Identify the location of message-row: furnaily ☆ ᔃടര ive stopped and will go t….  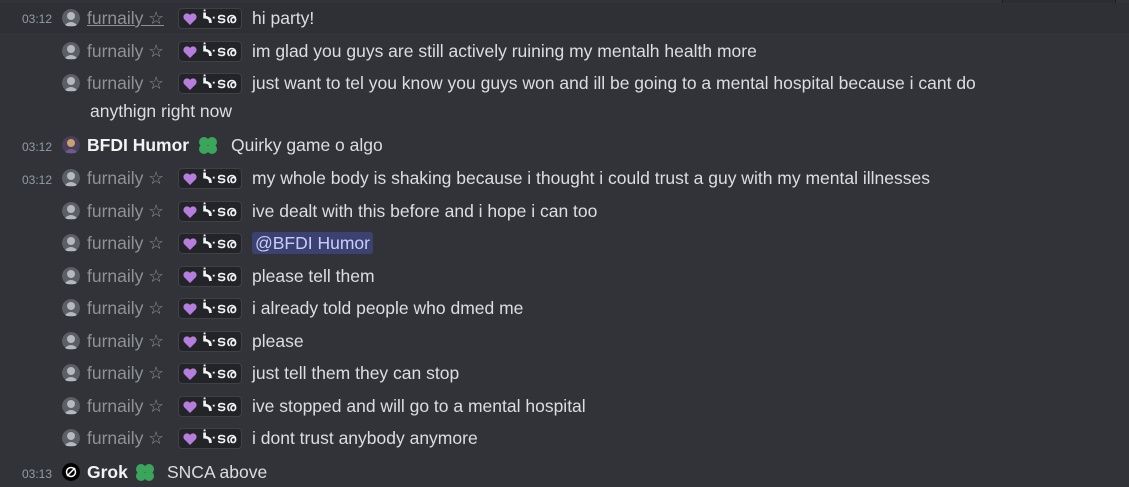
(564, 406).